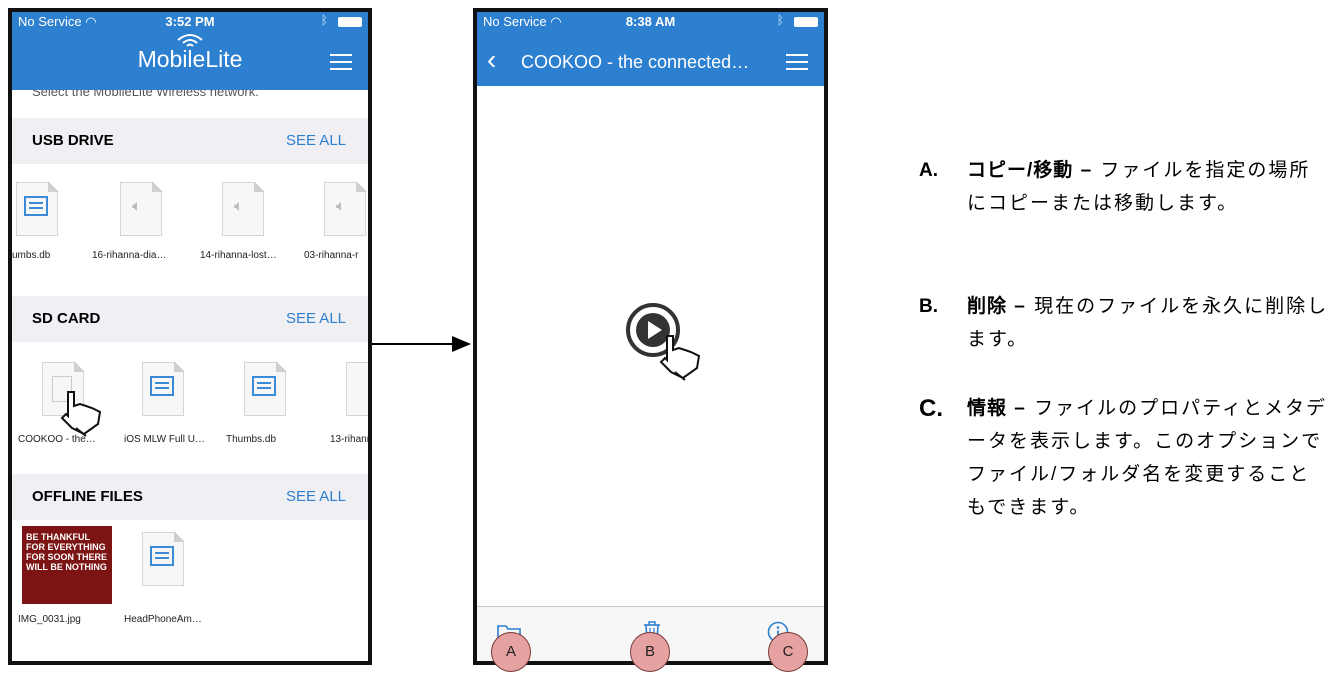 Image resolution: width=1339 pixels, height=673 pixels. Describe the element at coordinates (31, 255) in the screenshot. I see `file-name: umbs.db` at that location.